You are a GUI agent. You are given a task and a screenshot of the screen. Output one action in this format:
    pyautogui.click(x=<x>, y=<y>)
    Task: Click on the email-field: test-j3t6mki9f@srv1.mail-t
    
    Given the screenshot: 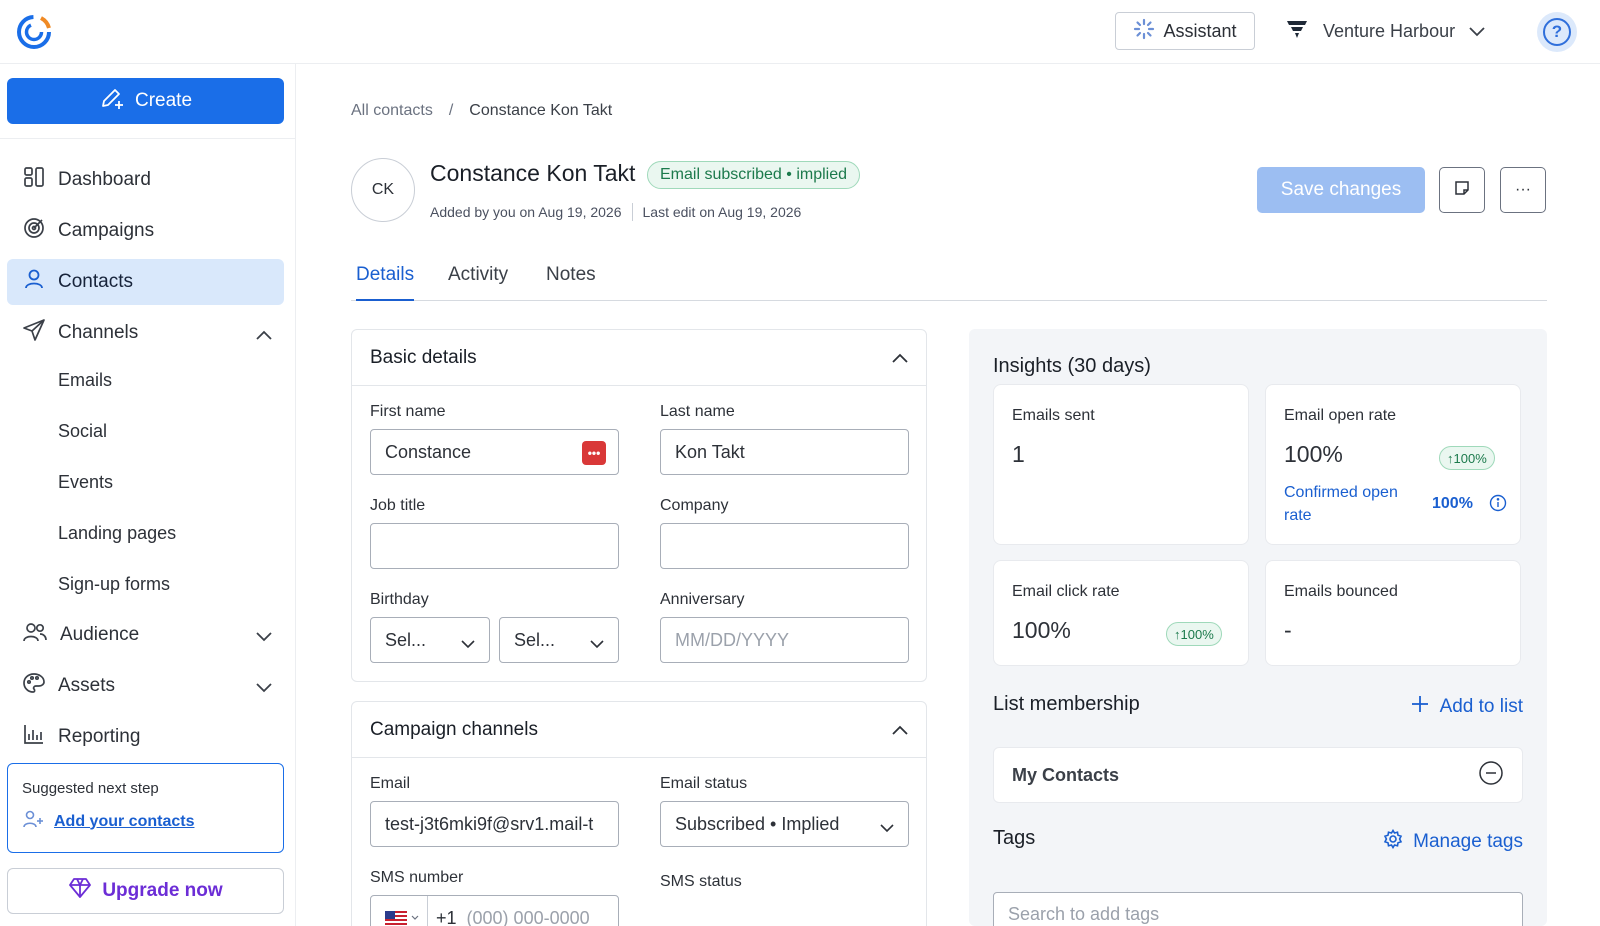 What is the action you would take?
    pyautogui.click(x=494, y=824)
    